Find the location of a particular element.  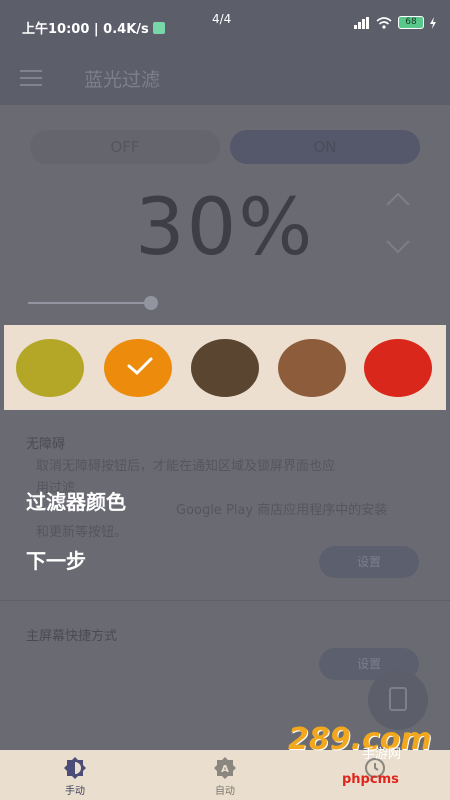

watermark-subtitle: 手游网 is located at coordinates (382, 754).